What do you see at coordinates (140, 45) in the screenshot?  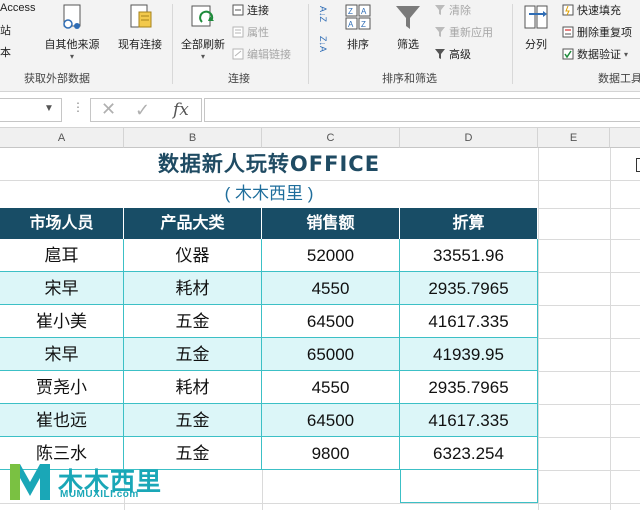 I see `existing-connections-label: 现有连接` at bounding box center [140, 45].